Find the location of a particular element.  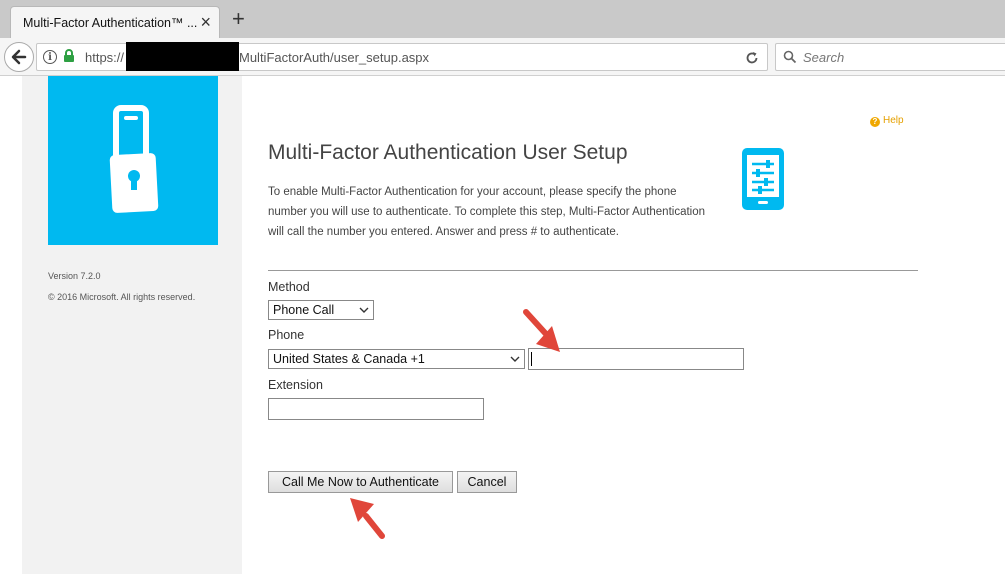

country-code-select: United States & Canada +1 is located at coordinates (396, 359).